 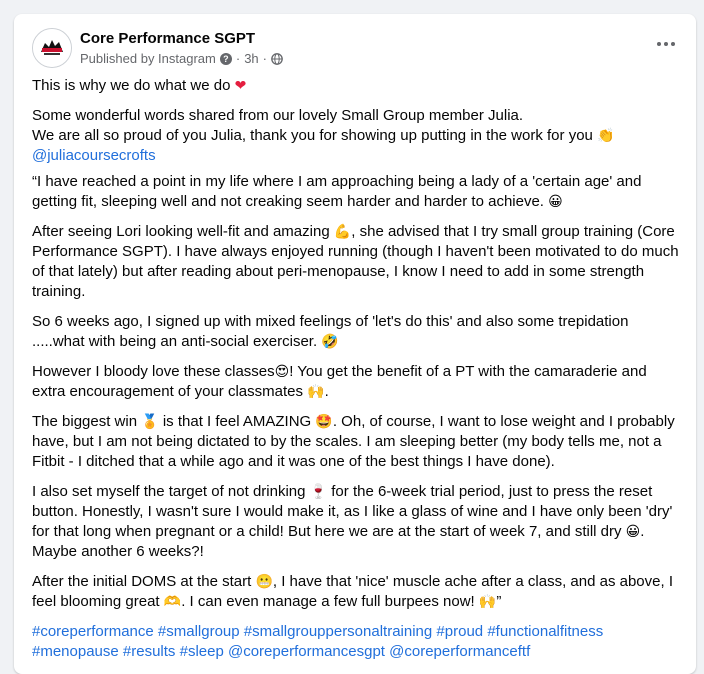 I want to click on wine-emoji: 🍷, so click(x=318, y=492).